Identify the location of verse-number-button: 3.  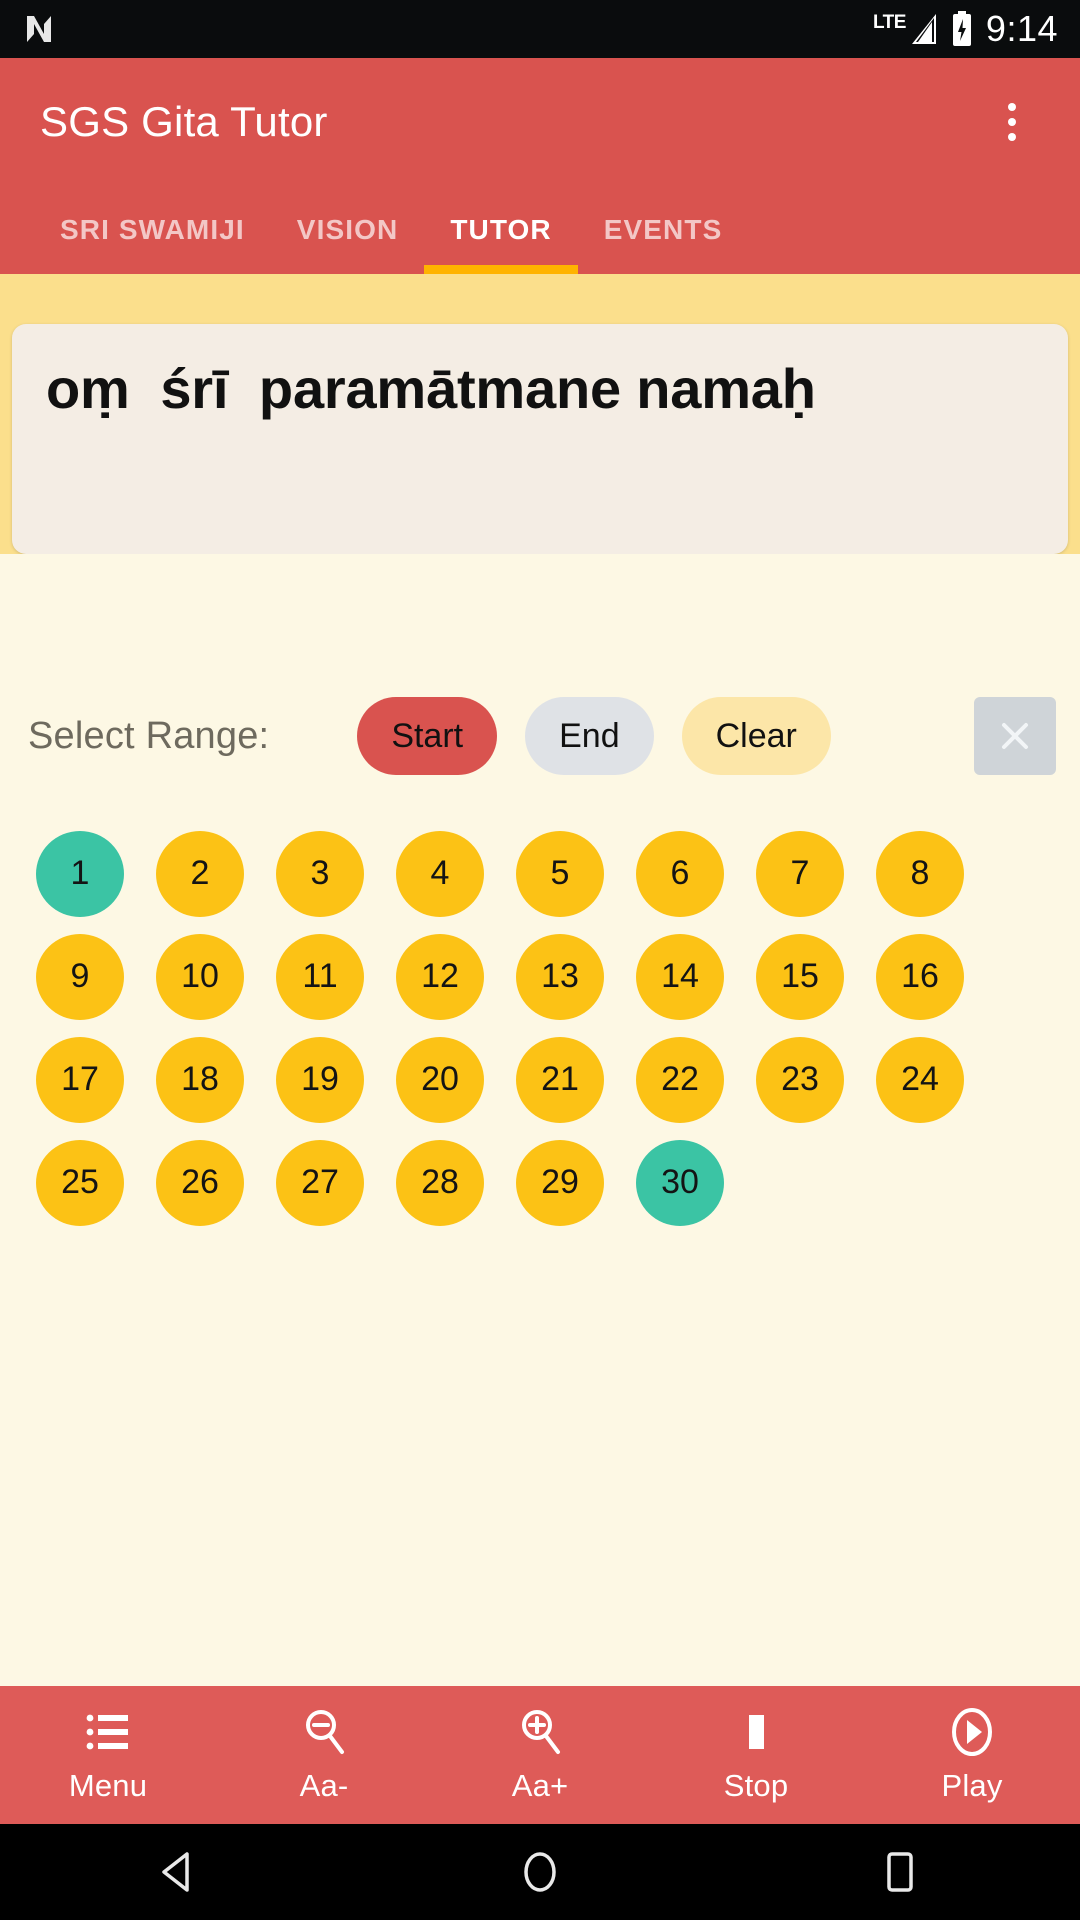
(320, 873).